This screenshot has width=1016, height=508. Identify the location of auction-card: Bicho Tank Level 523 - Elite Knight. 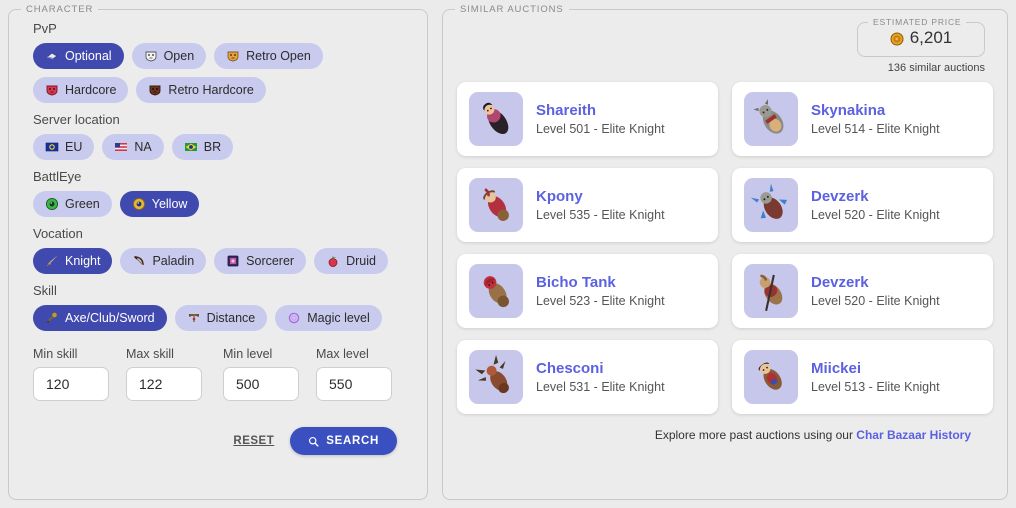
(587, 291).